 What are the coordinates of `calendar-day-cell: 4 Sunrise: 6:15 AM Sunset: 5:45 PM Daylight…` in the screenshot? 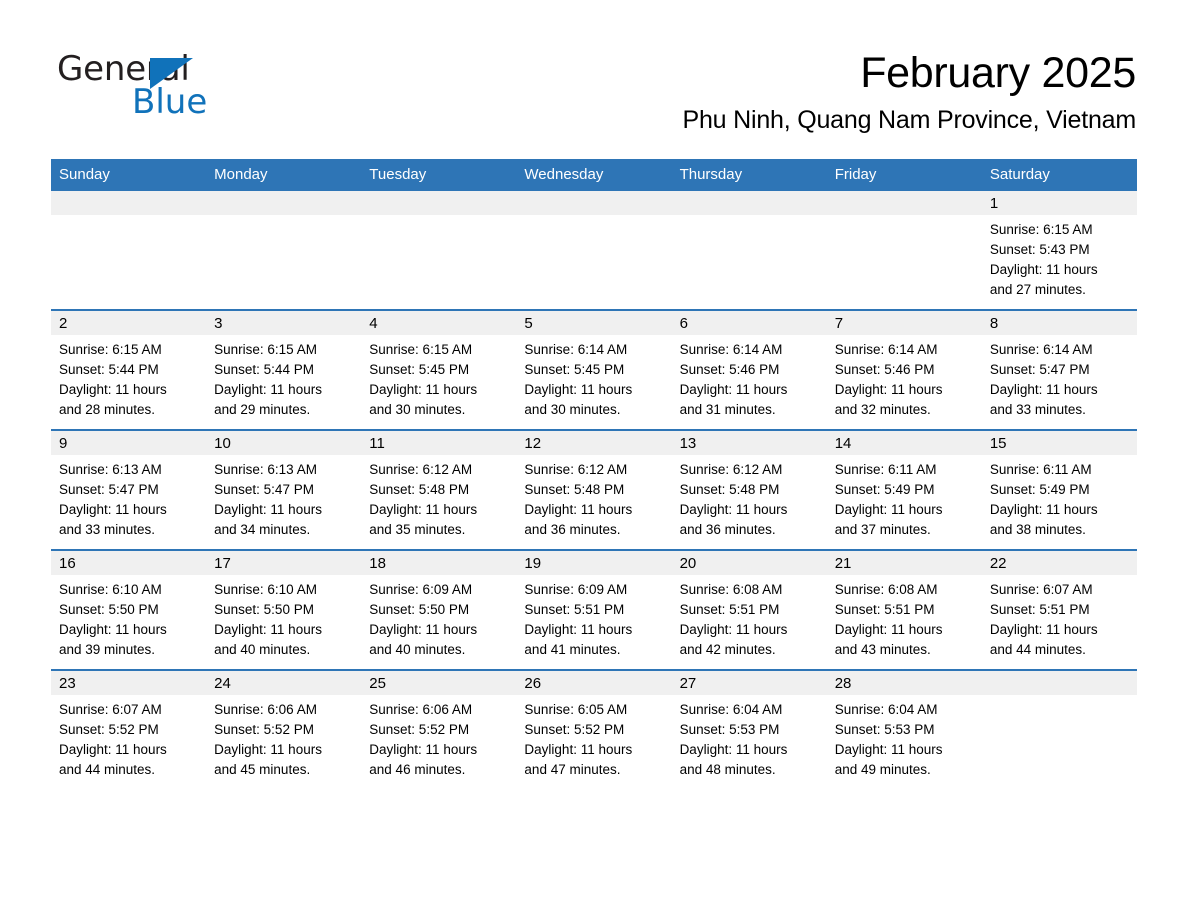 It's located at (439, 369).